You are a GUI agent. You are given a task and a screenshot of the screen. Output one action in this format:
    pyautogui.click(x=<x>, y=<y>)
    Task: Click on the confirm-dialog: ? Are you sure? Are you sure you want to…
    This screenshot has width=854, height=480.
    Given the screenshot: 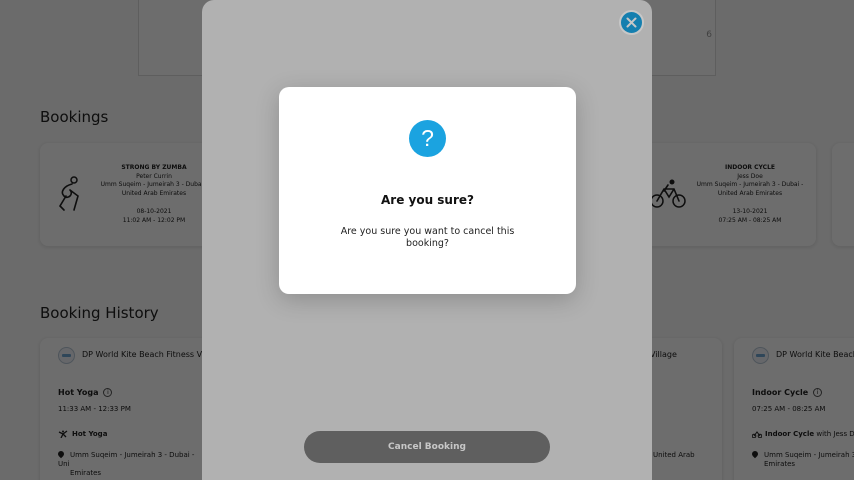 What is the action you would take?
    pyautogui.click(x=427, y=190)
    